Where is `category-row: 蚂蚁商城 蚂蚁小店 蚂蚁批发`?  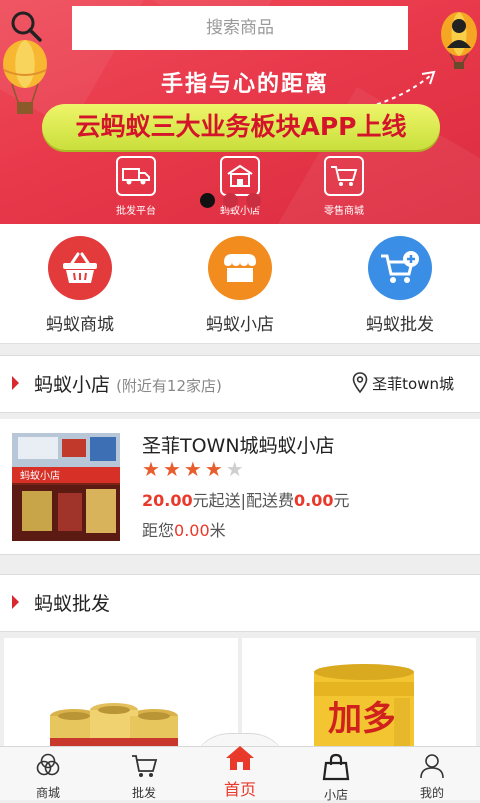 category-row: 蚂蚁商城 蚂蚁小店 蚂蚁批发 is located at coordinates (240, 284).